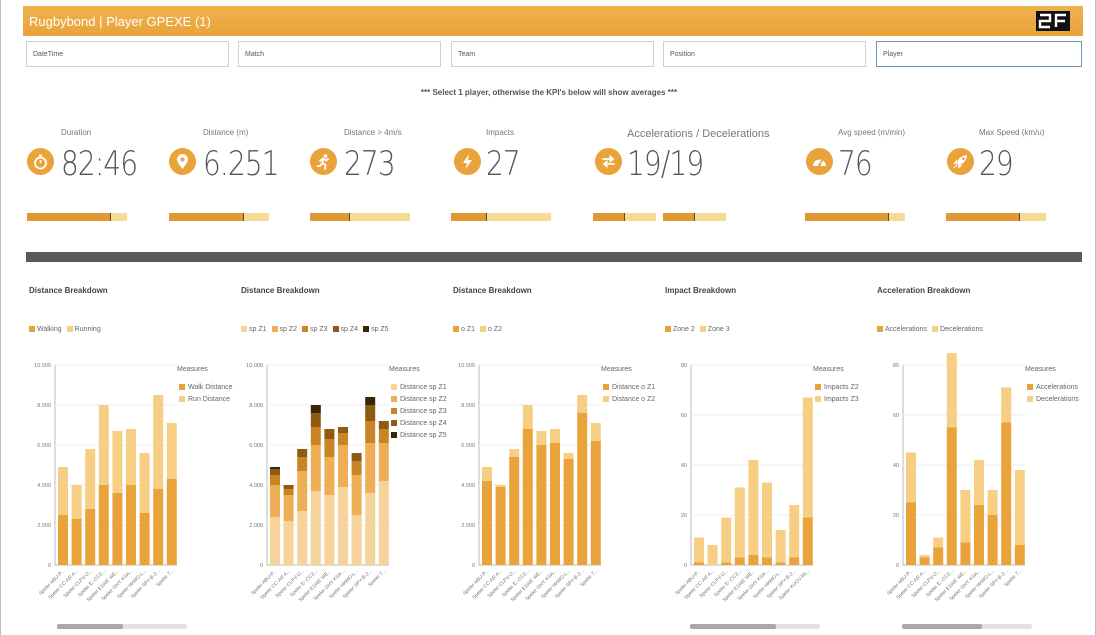 This screenshot has width=1096, height=635. What do you see at coordinates (837, 399) in the screenshot?
I see `measures-legend-item: Impacts Z3` at bounding box center [837, 399].